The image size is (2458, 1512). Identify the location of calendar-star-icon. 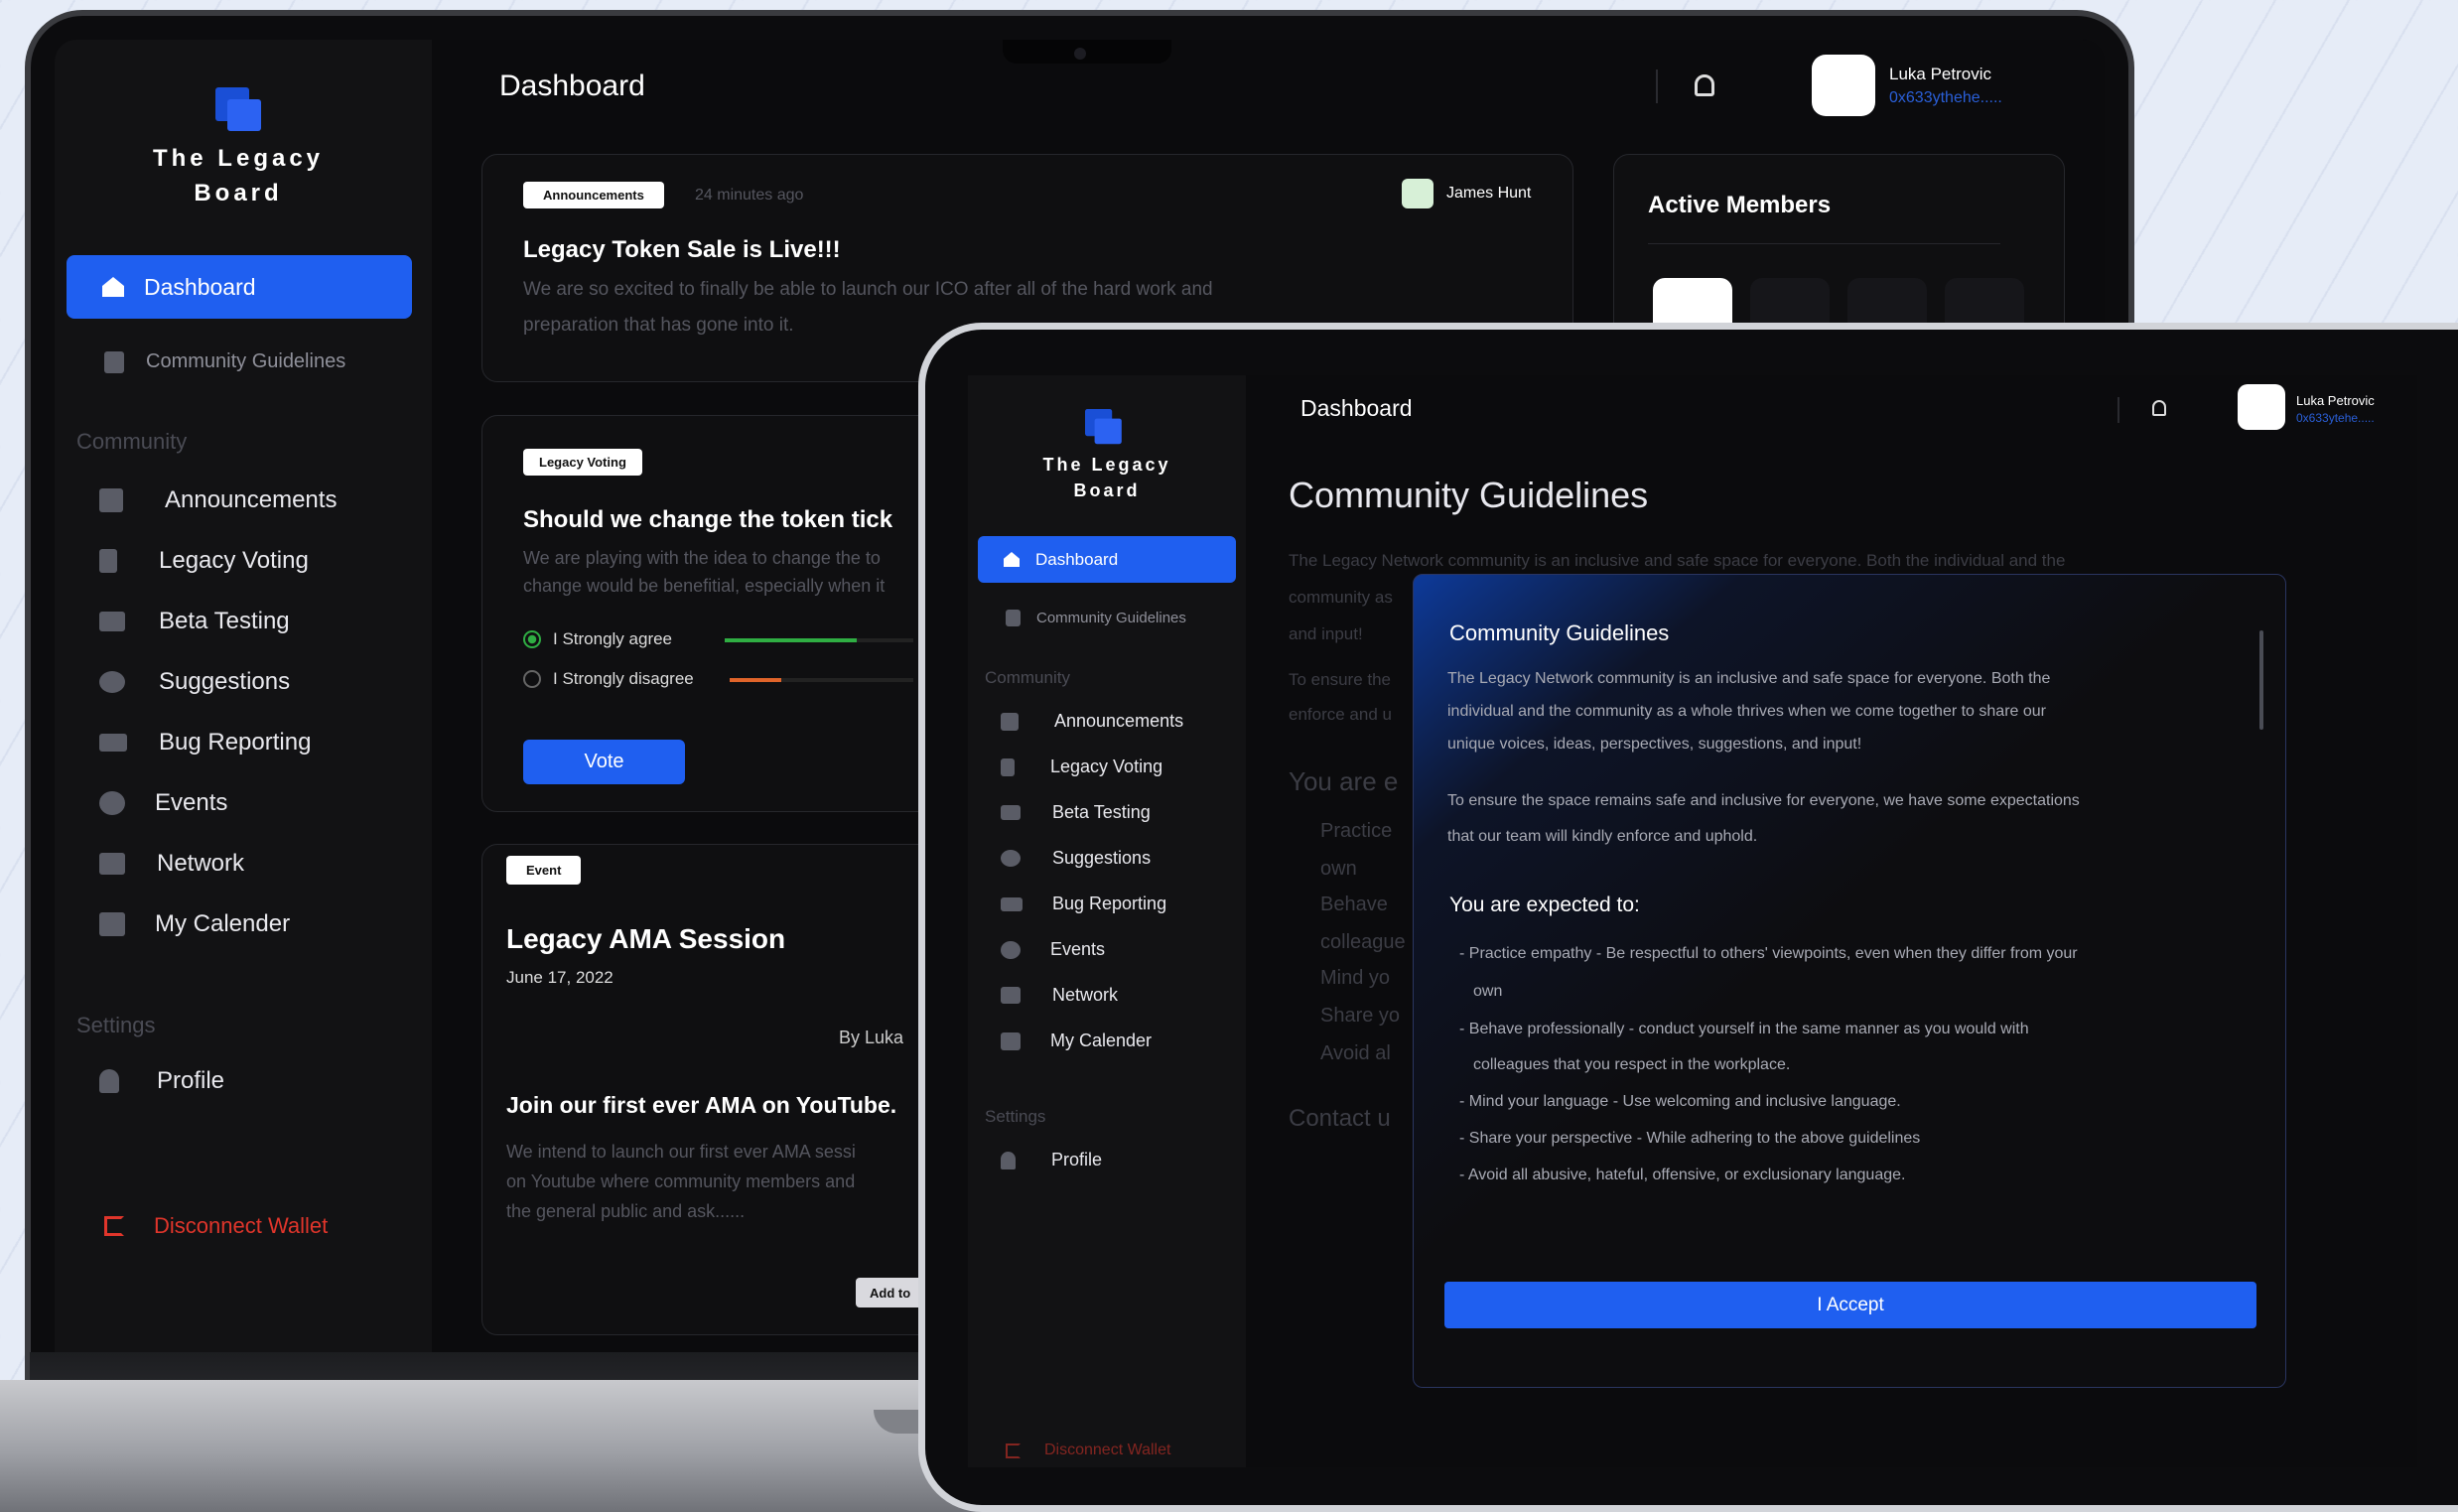
(1011, 950).